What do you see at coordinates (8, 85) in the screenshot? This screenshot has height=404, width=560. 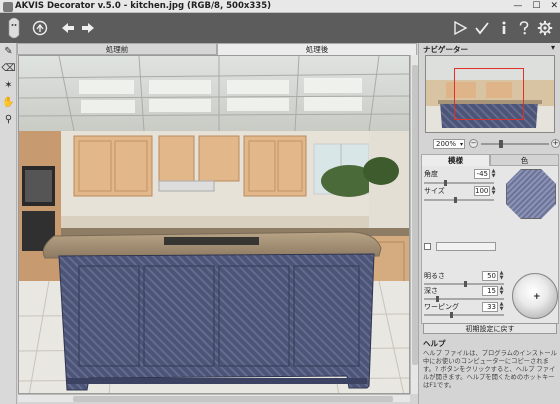 I see `magic-brush-icon: ✶` at bounding box center [8, 85].